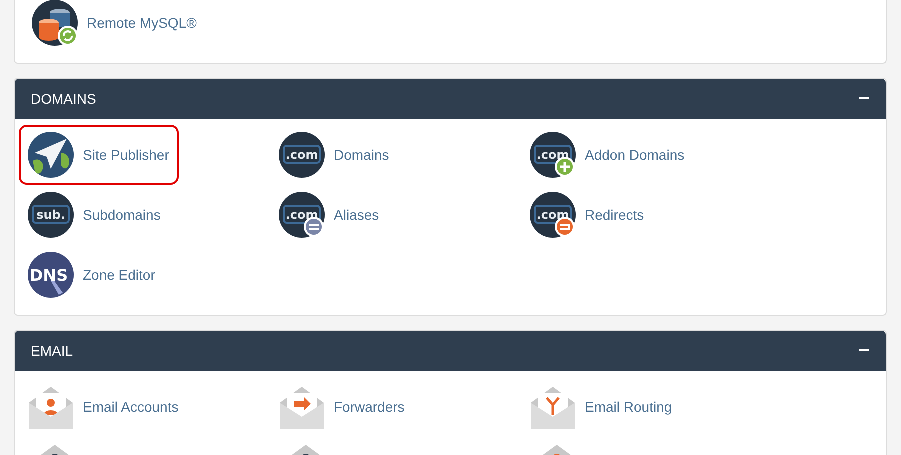 The width and height of the screenshot is (901, 455). What do you see at coordinates (126, 155) in the screenshot?
I see `item-label: Site Publisher` at bounding box center [126, 155].